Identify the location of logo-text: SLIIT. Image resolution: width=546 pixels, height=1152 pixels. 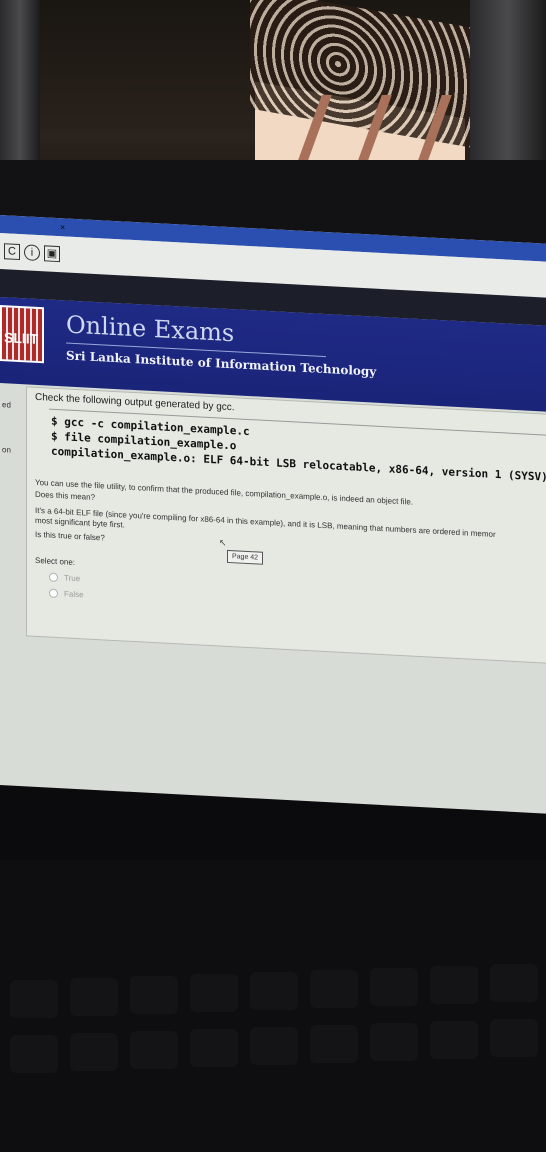
(21, 338).